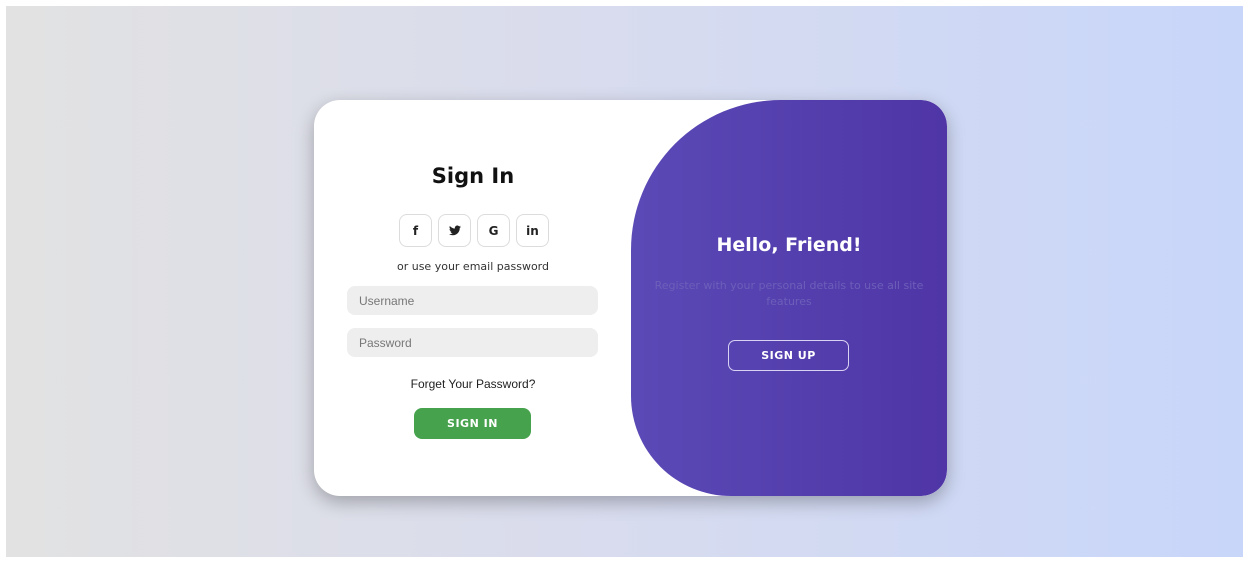  I want to click on facebook-icon: f, so click(415, 230).